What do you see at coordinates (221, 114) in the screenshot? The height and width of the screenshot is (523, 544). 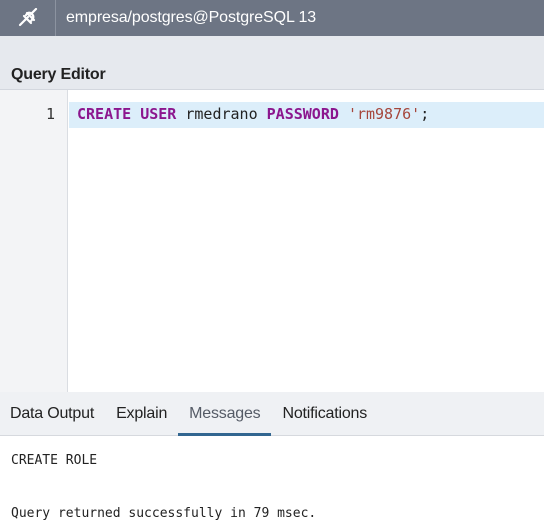 I see `identifier-username: rmedrano` at bounding box center [221, 114].